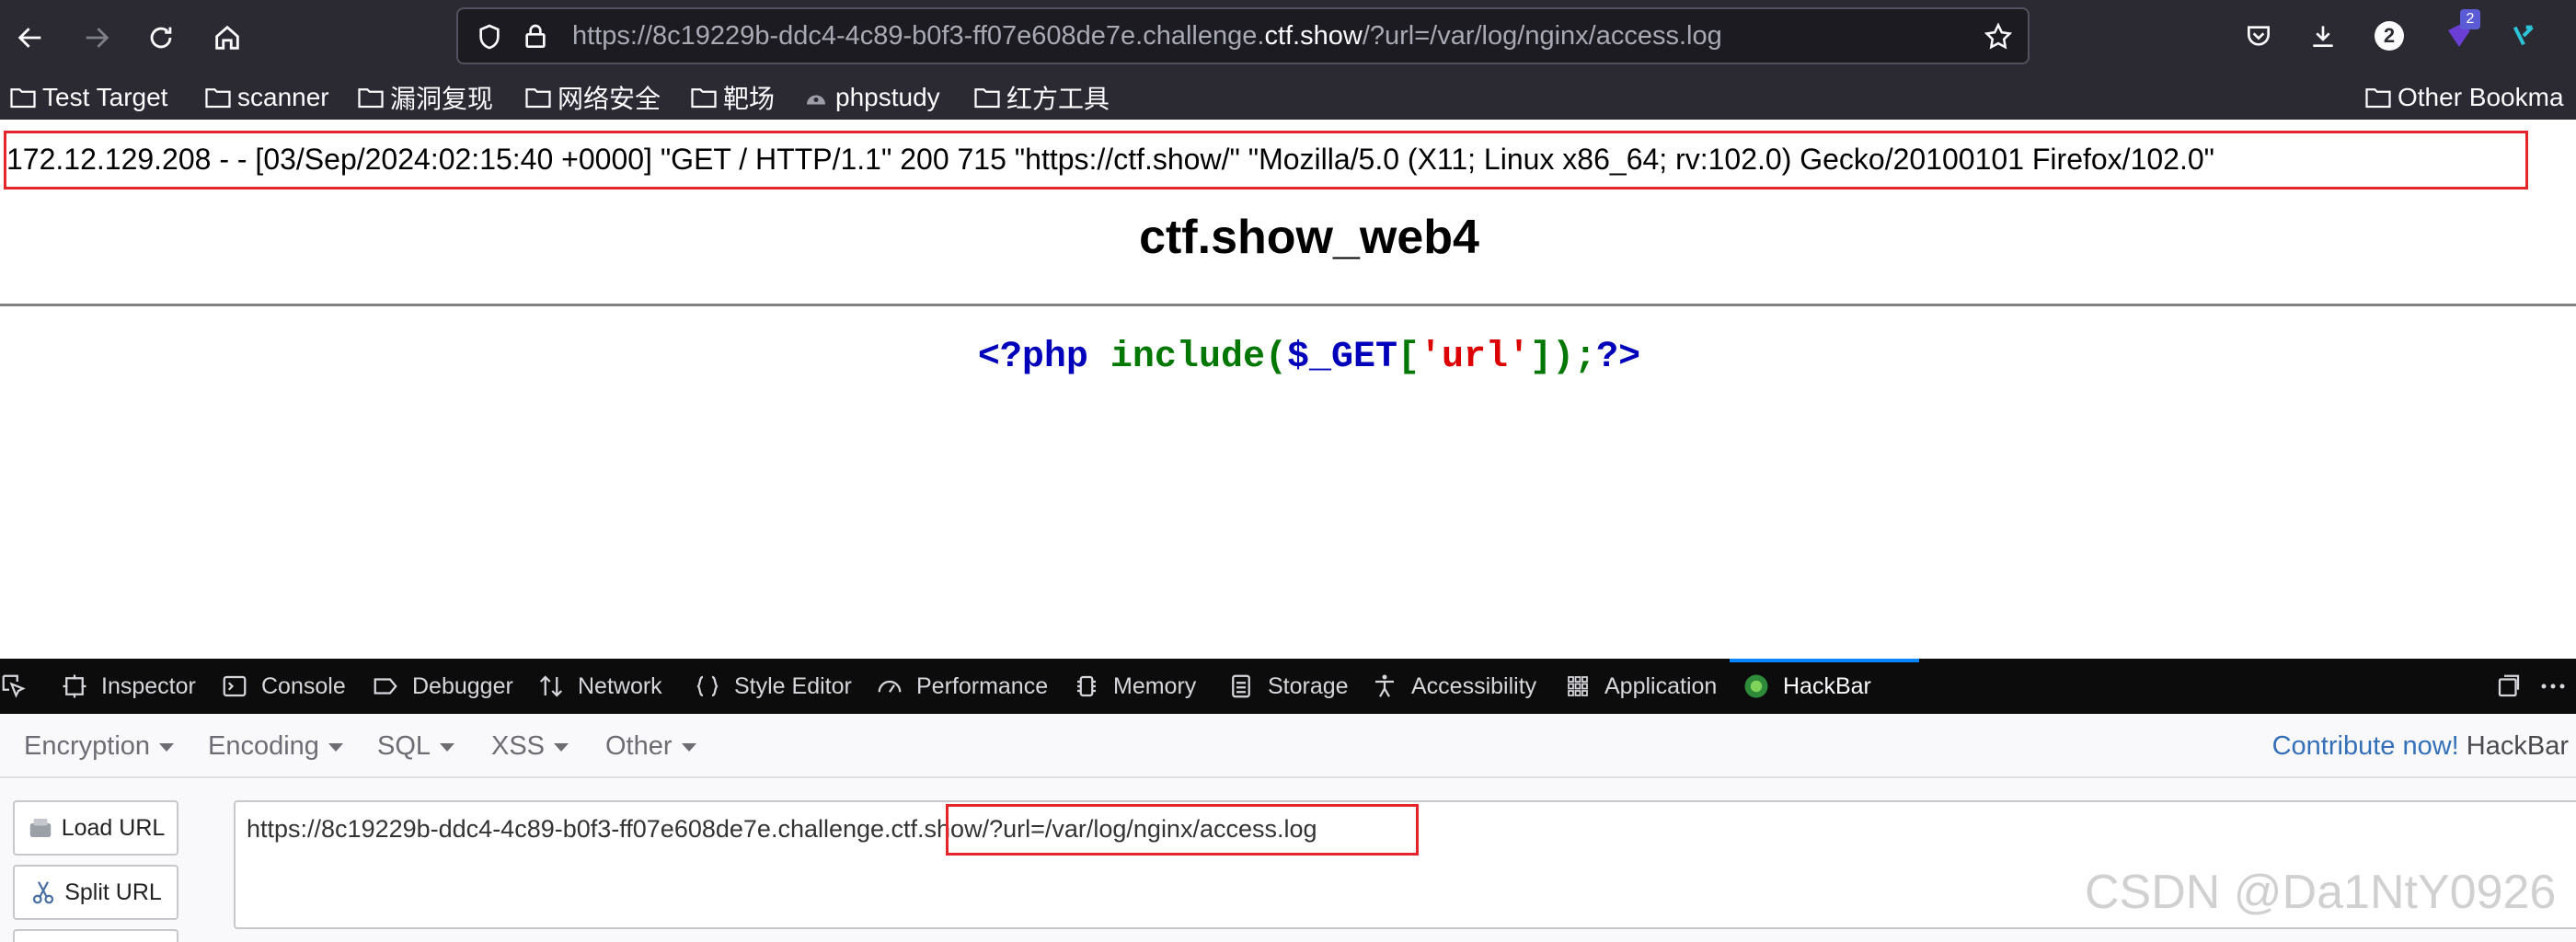 This screenshot has width=2576, height=942. What do you see at coordinates (1585, 357) in the screenshot?
I see `php-semicolon: ;` at bounding box center [1585, 357].